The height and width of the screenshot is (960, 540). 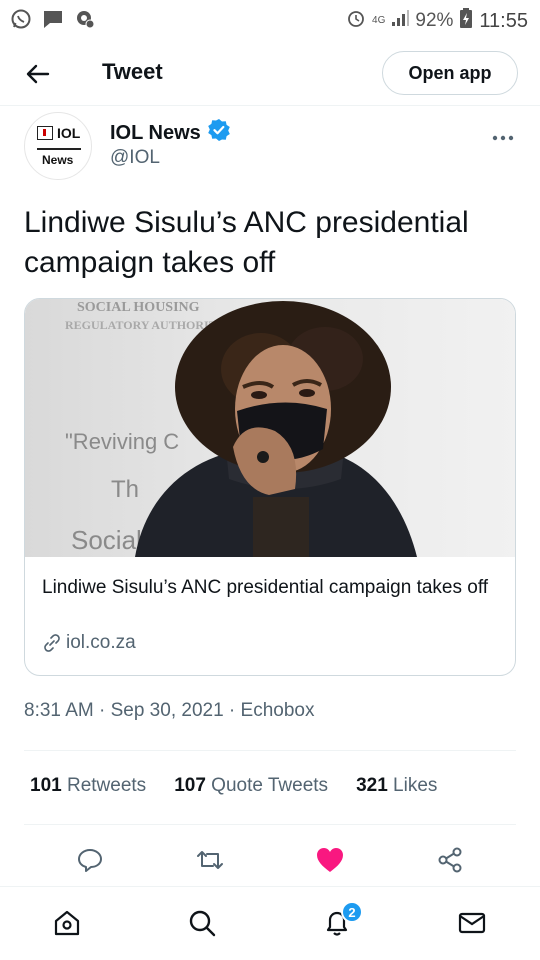 What do you see at coordinates (396, 786) in the screenshot?
I see `likes-stat: 321 Likes` at bounding box center [396, 786].